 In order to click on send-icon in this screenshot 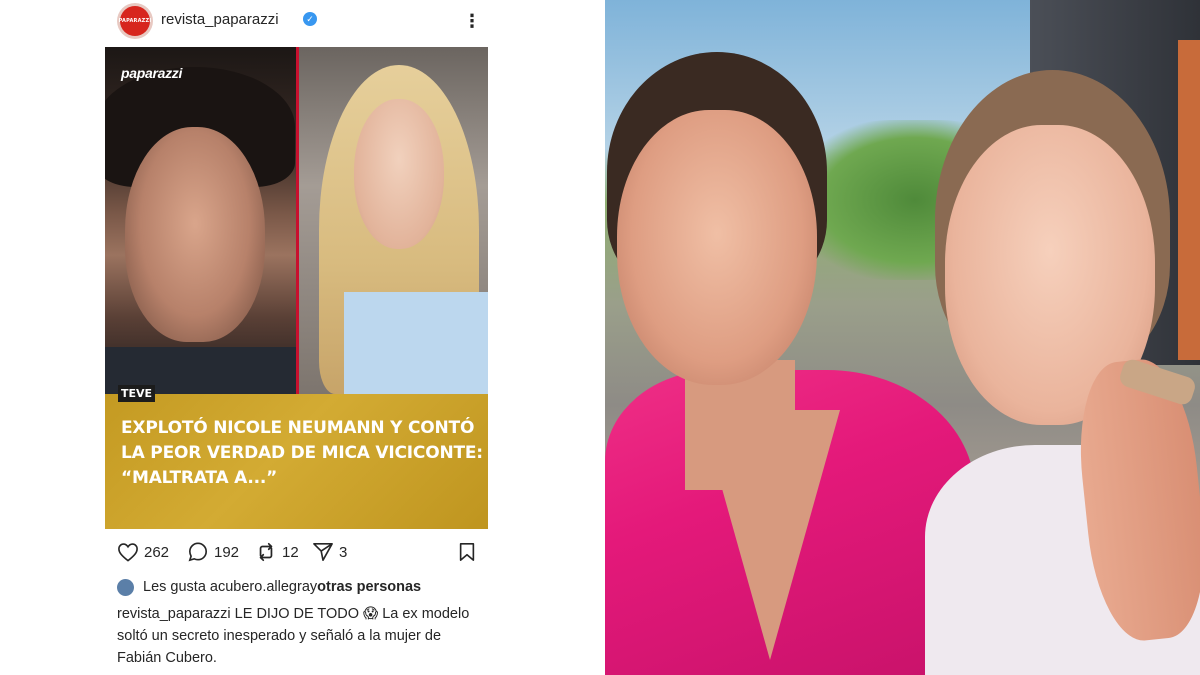, I will do `click(323, 552)`.